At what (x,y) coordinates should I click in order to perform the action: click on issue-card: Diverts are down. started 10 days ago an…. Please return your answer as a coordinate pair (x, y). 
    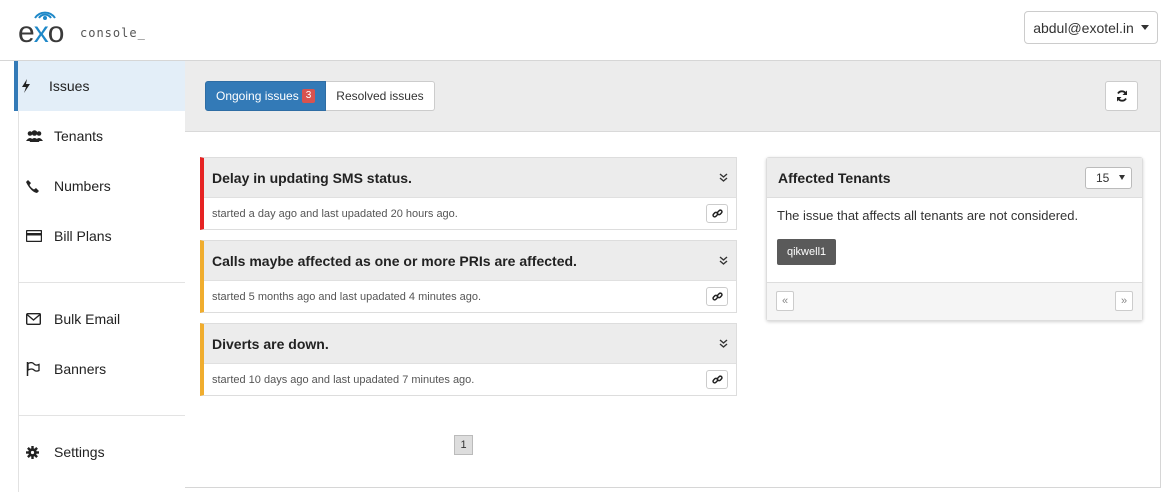
    Looking at the image, I should click on (468, 359).